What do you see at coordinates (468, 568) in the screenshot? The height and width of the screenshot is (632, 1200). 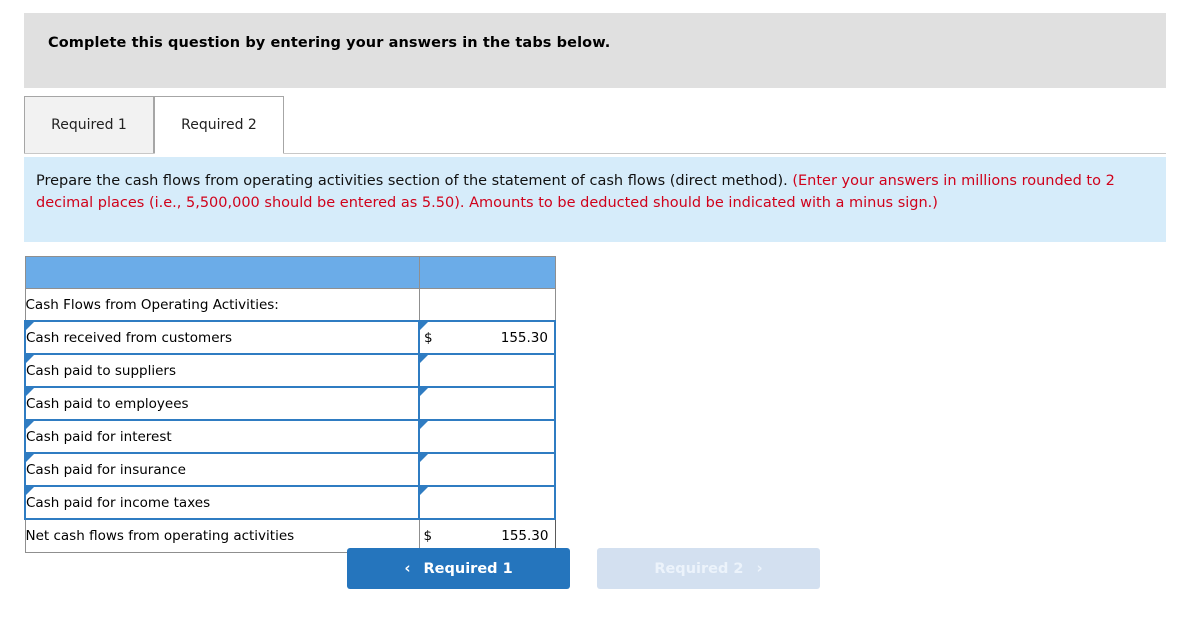 I see `prev-button-label: Required 1` at bounding box center [468, 568].